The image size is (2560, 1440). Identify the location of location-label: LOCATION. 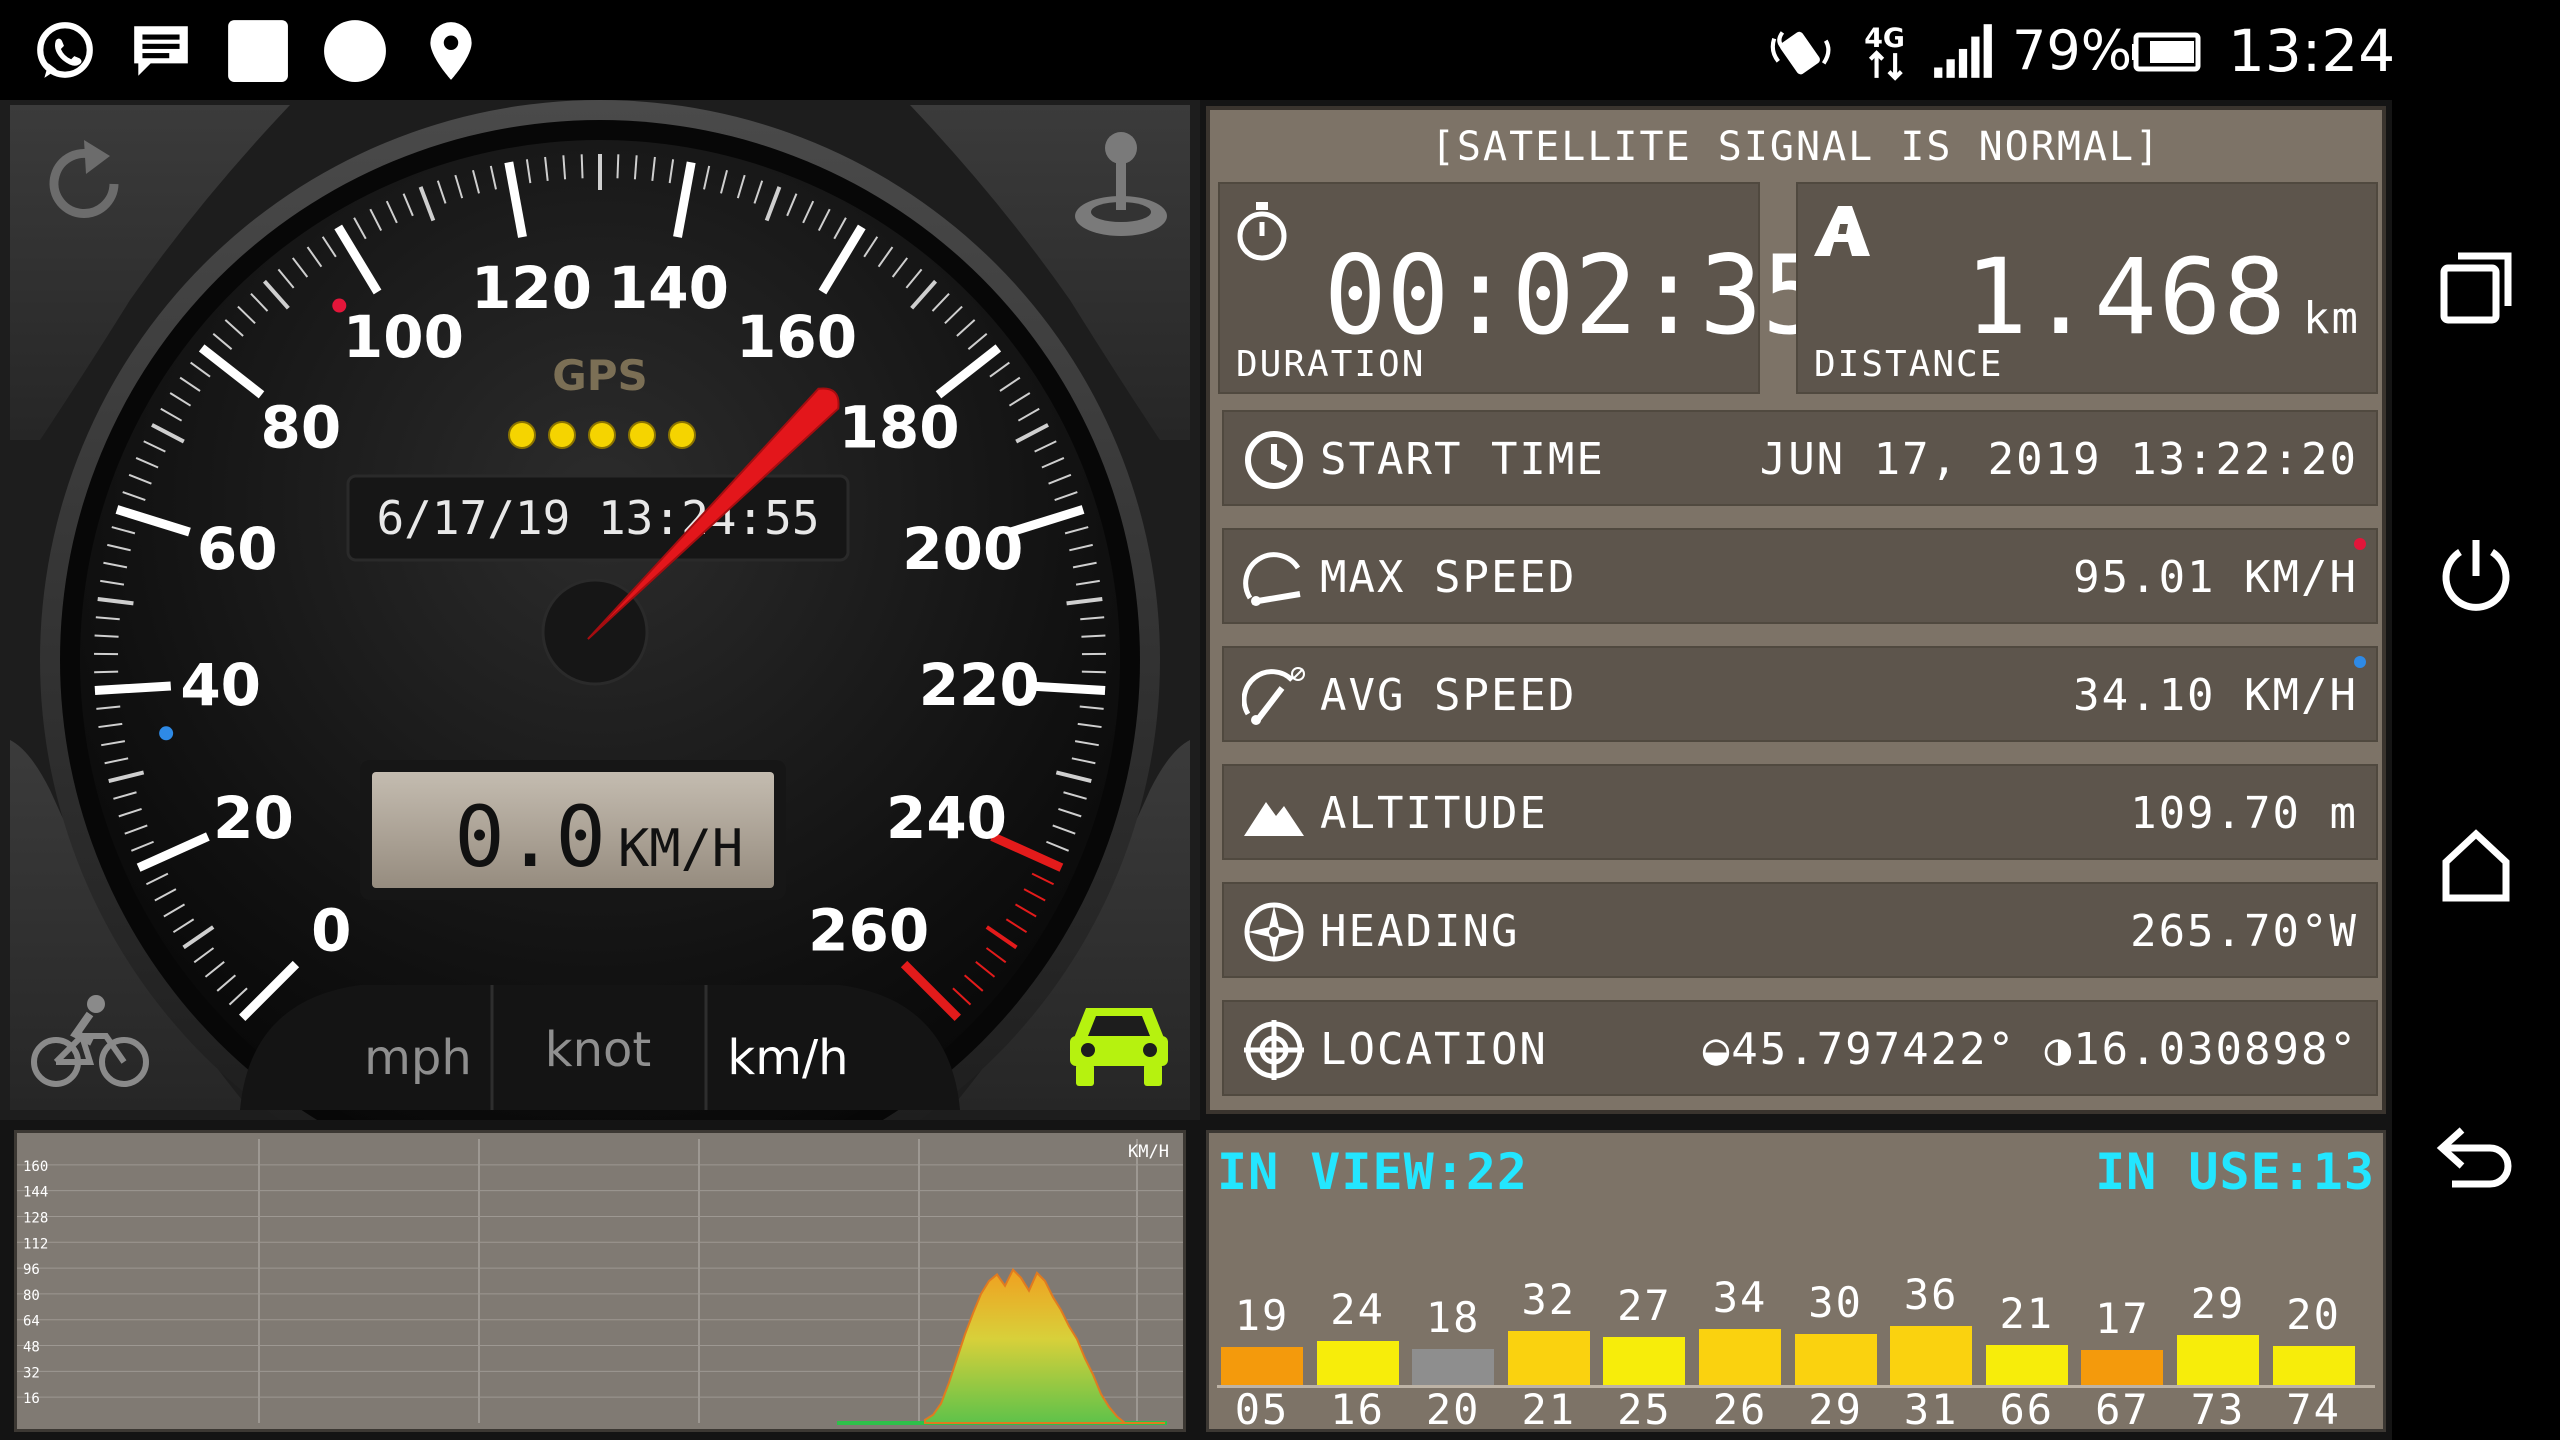
(1434, 1049).